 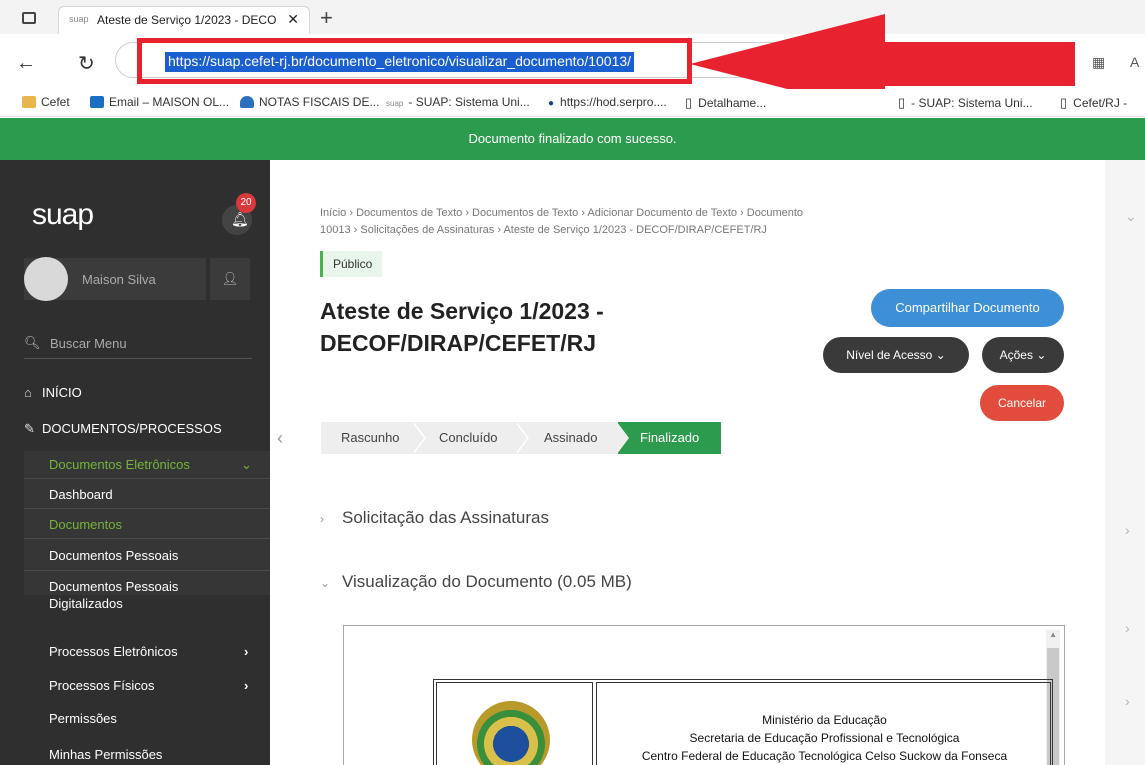 What do you see at coordinates (46, 102) in the screenshot?
I see `bookmark-item: Cefet` at bounding box center [46, 102].